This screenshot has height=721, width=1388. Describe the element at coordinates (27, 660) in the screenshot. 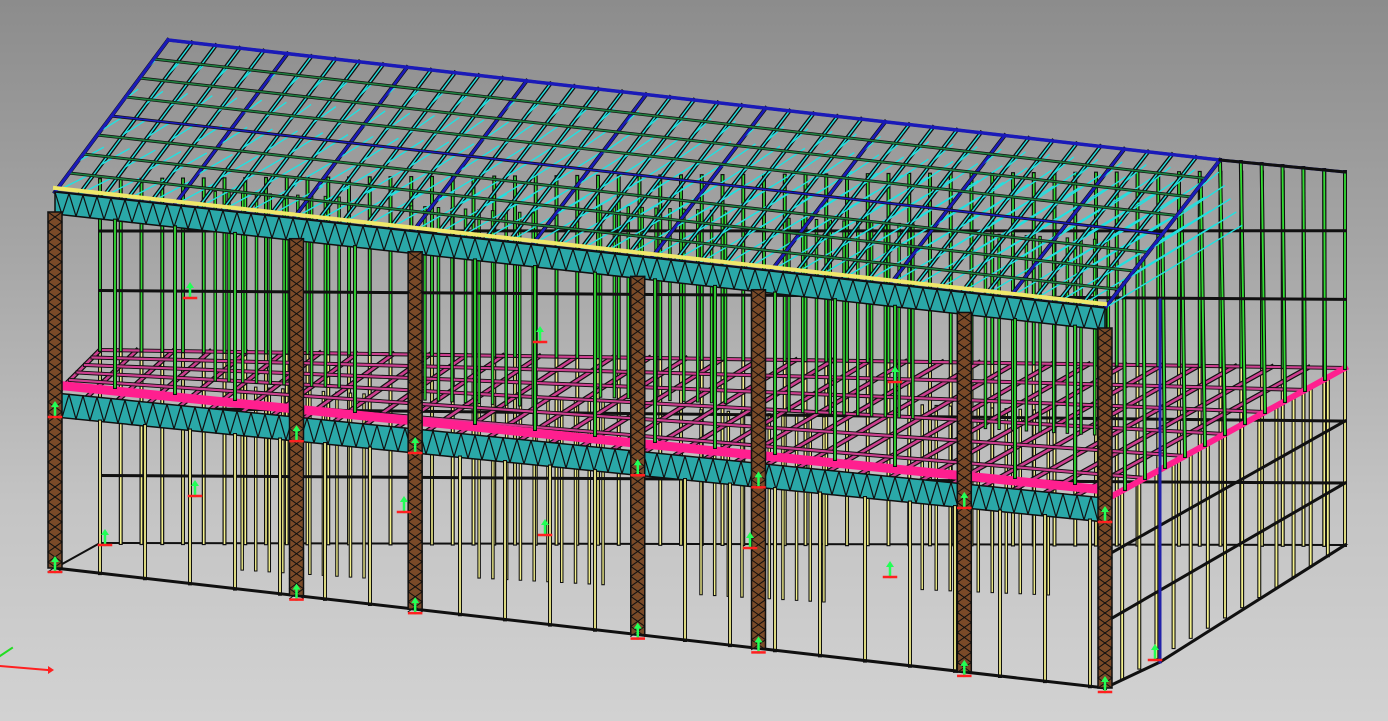

I see `axis-triad-icon` at that location.